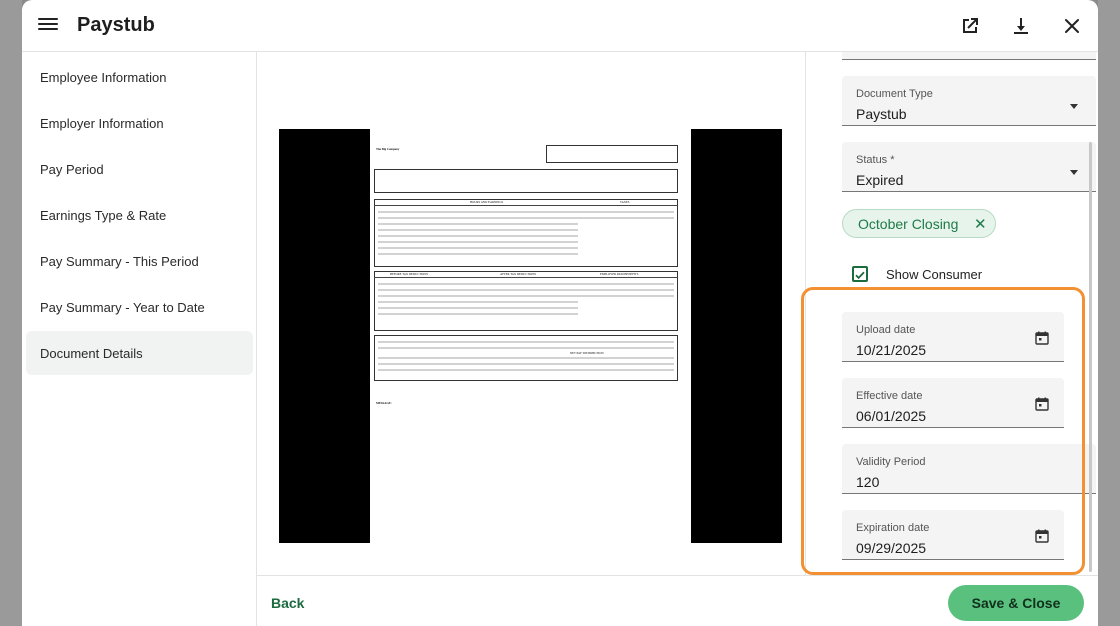  I want to click on field-value: 10/21/2025, so click(891, 350).